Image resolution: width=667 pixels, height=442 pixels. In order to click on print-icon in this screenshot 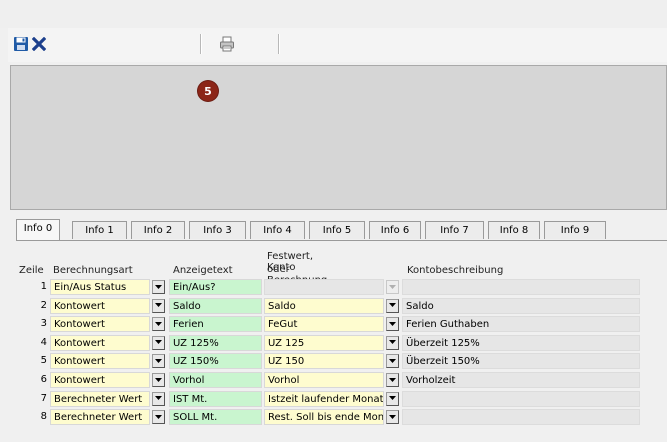, I will do `click(227, 44)`.